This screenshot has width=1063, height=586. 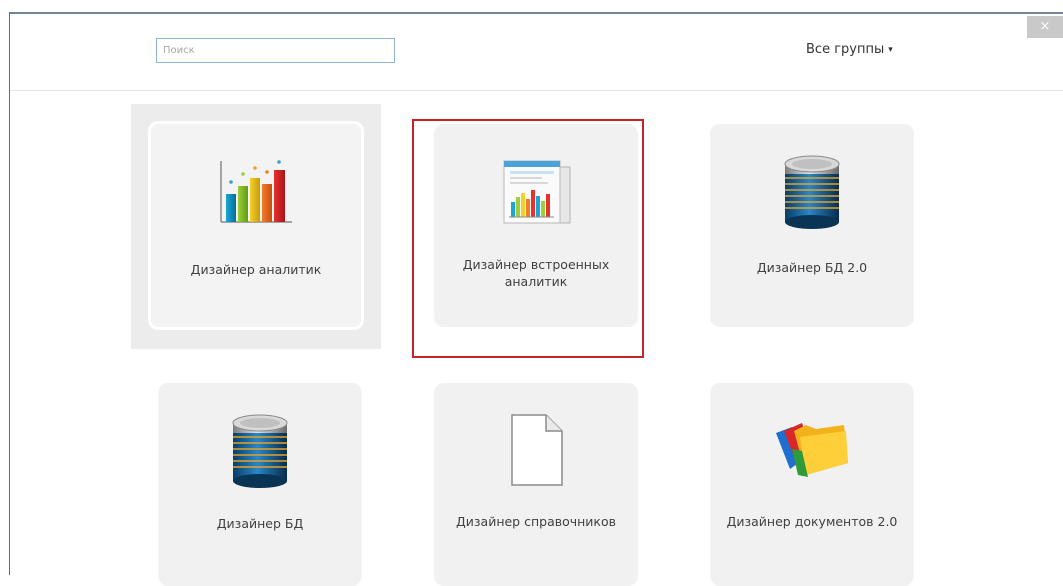 I want to click on tile-label: Дизайнер аналитик, so click(x=256, y=269).